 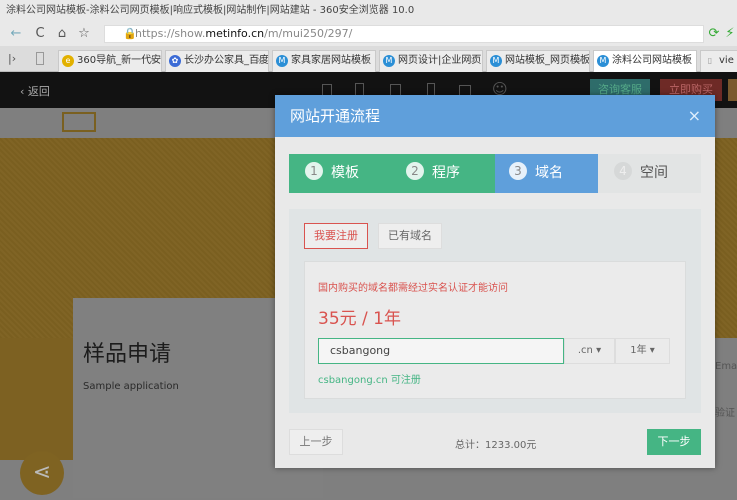 What do you see at coordinates (235, 33) in the screenshot?
I see `url-domain: metinfo.cn` at bounding box center [235, 33].